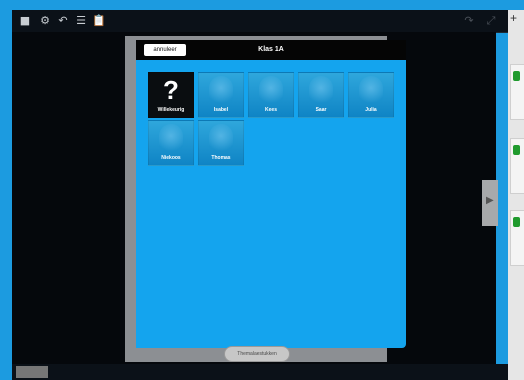 The image size is (524, 380). What do you see at coordinates (165, 50) in the screenshot?
I see `cancel-button: annuleer` at bounding box center [165, 50].